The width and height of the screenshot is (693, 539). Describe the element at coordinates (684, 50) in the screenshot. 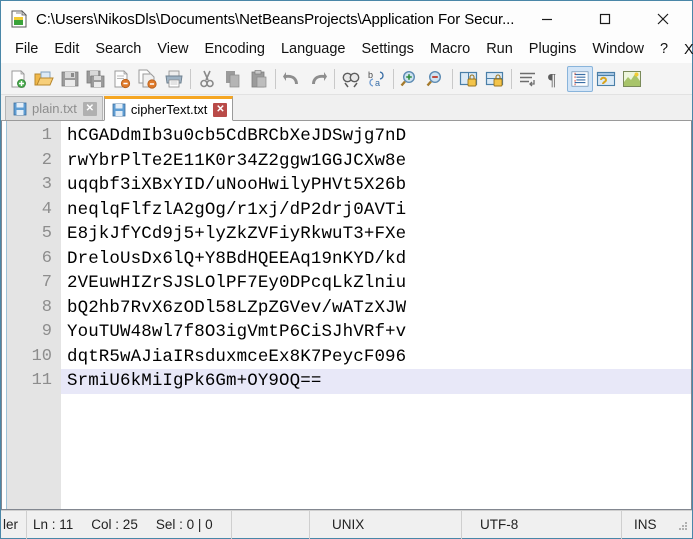

I see `close-document-button: X` at that location.